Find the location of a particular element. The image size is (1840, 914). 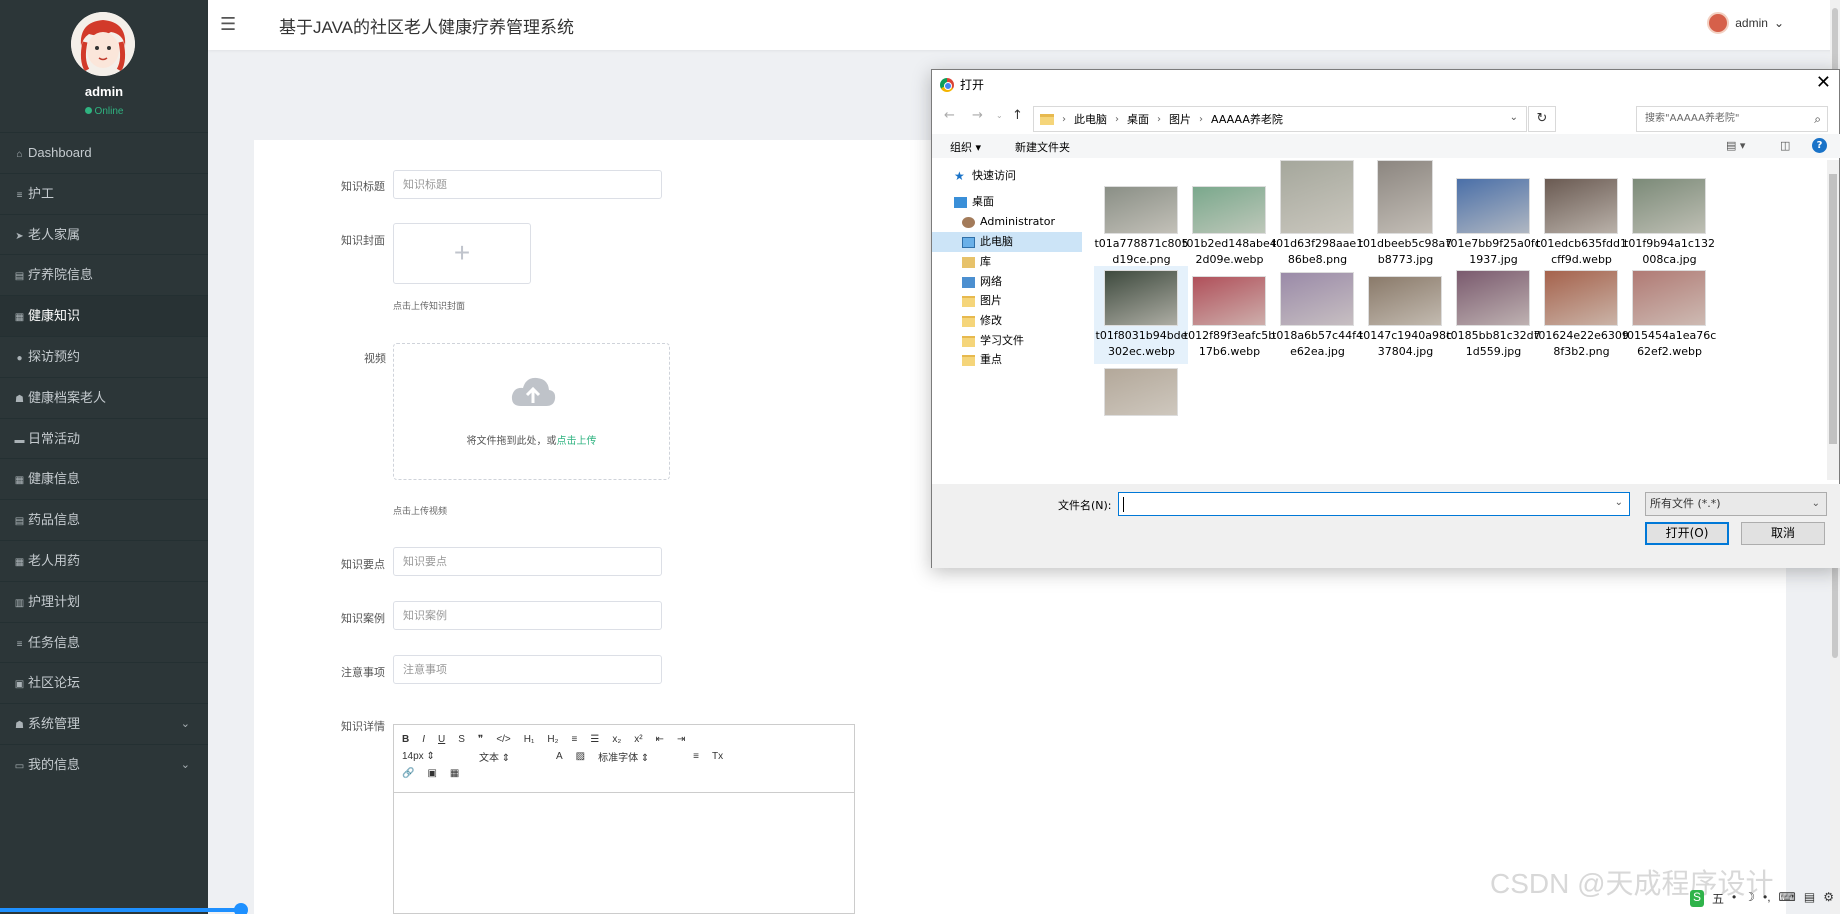

file-name: t0185bb81c32d71d559.jpg is located at coordinates (1493, 344).